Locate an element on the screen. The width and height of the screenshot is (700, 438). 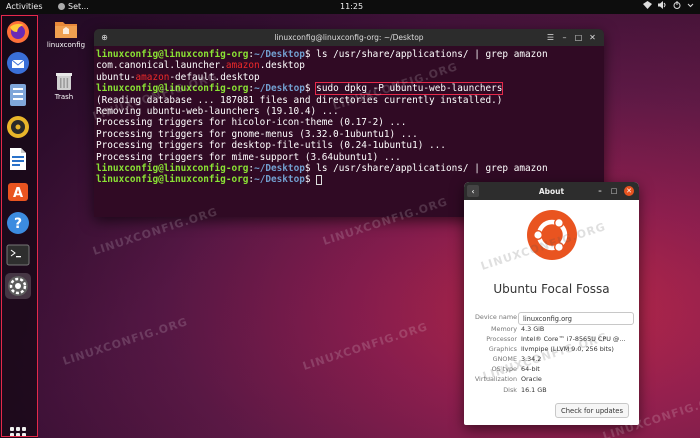
back-button: ‹ is located at coordinates (473, 191).